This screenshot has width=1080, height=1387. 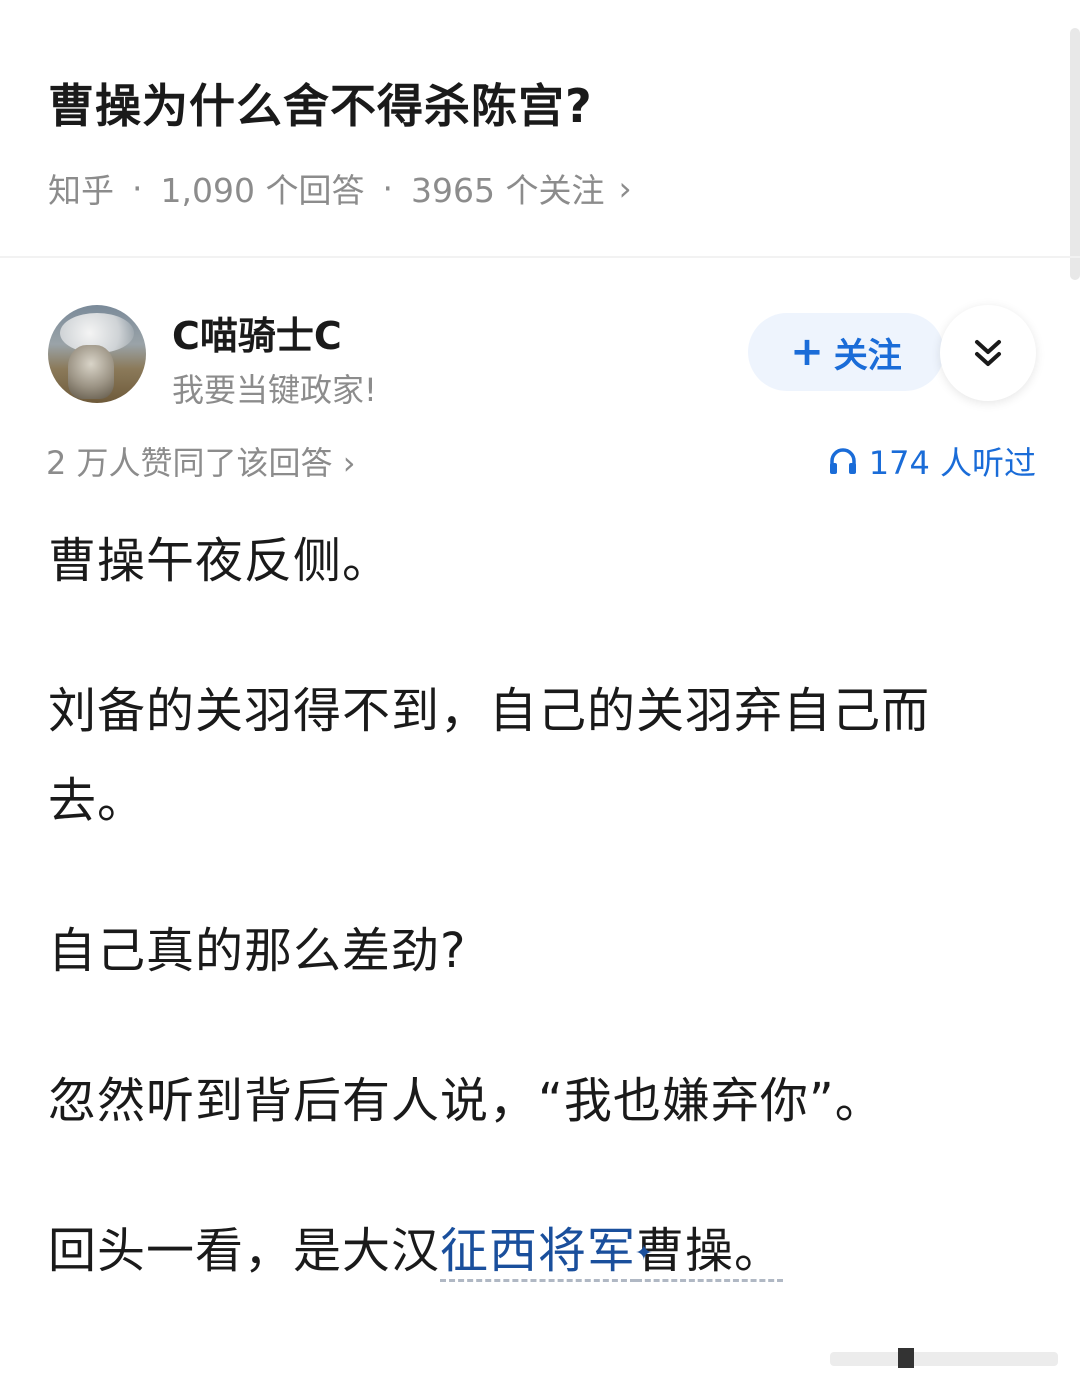 I want to click on avatar, so click(x=97, y=354).